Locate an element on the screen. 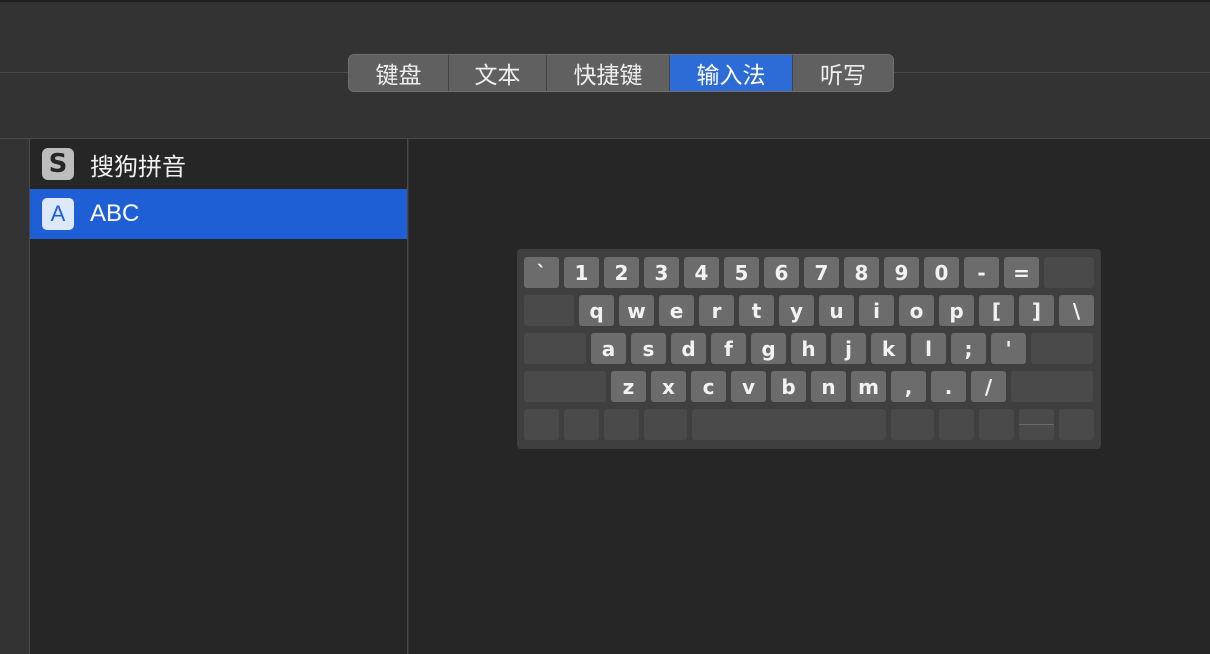  key-char: [ is located at coordinates (996, 310).